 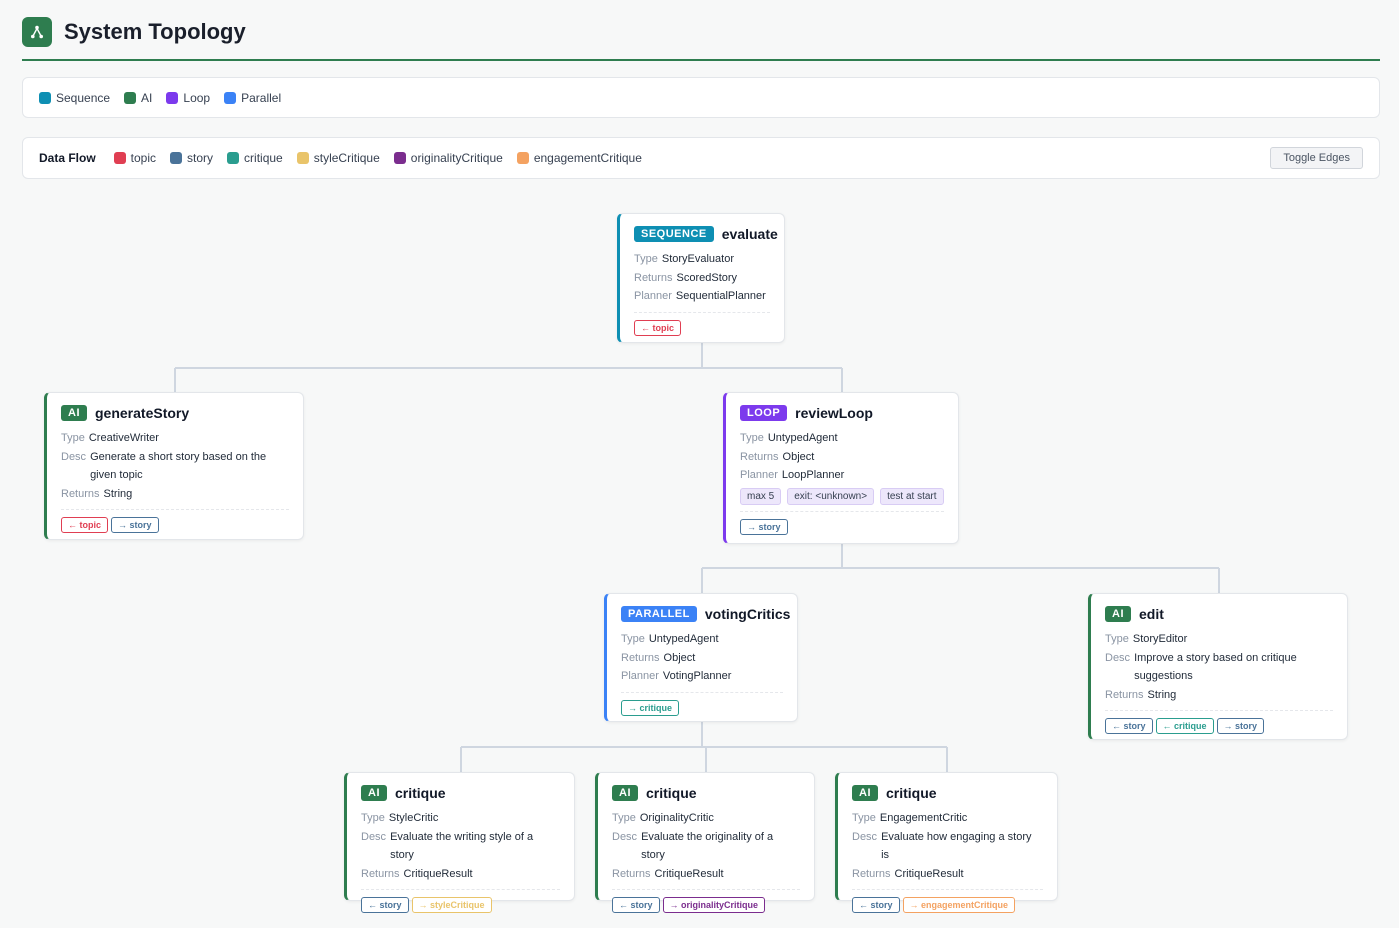 I want to click on node-header: LOOP reviewLoop, so click(x=842, y=413).